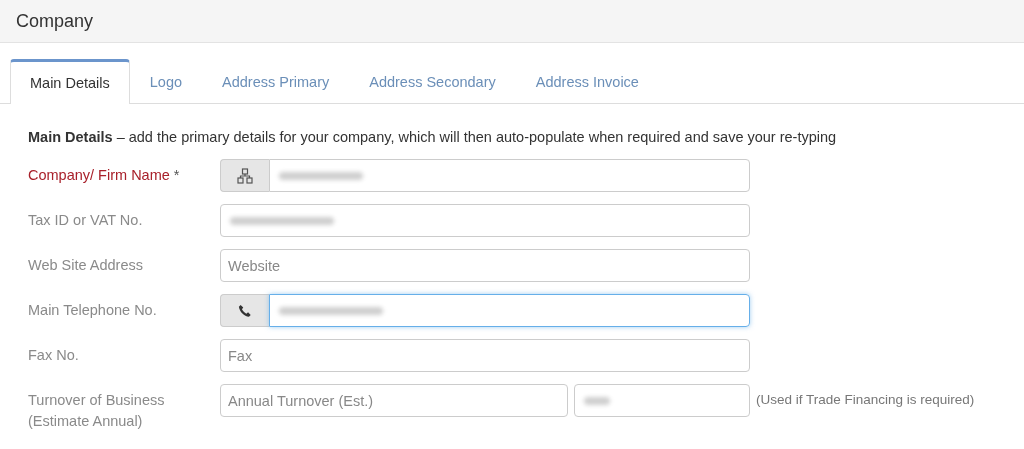 The height and width of the screenshot is (449, 1024). I want to click on hierarchy-icon, so click(245, 175).